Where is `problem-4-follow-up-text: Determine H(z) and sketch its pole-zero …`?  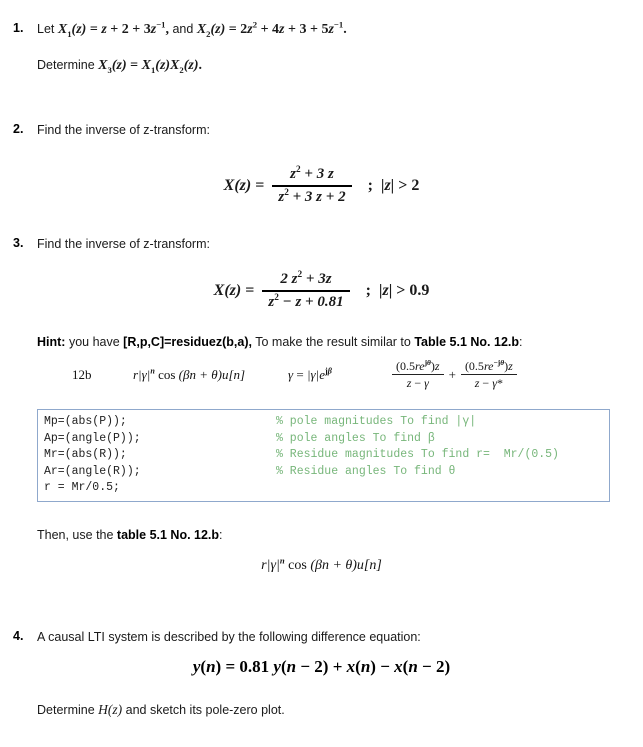
problem-4-follow-up-text: Determine H(z) and sketch its pole-zero … is located at coordinates (161, 710).